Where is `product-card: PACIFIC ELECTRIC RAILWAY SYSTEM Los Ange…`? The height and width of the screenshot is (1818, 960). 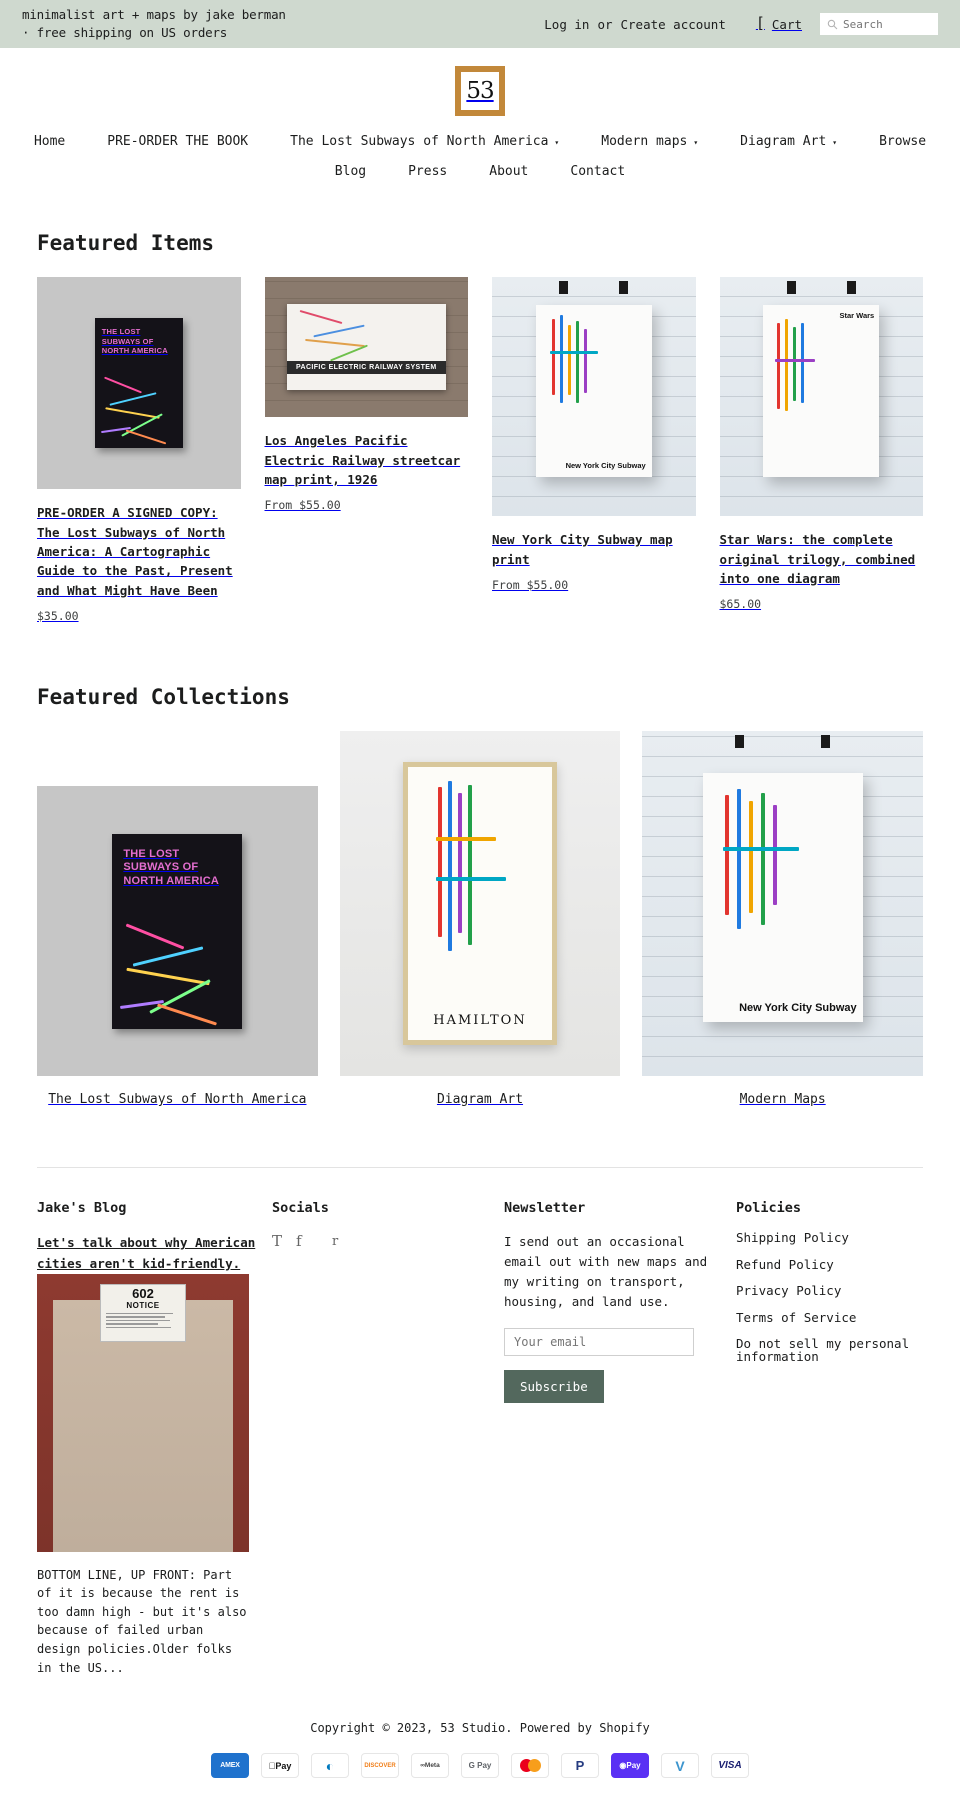 product-card: PACIFIC ELECTRIC RAILWAY SYSTEM Los Ange… is located at coordinates (366, 394).